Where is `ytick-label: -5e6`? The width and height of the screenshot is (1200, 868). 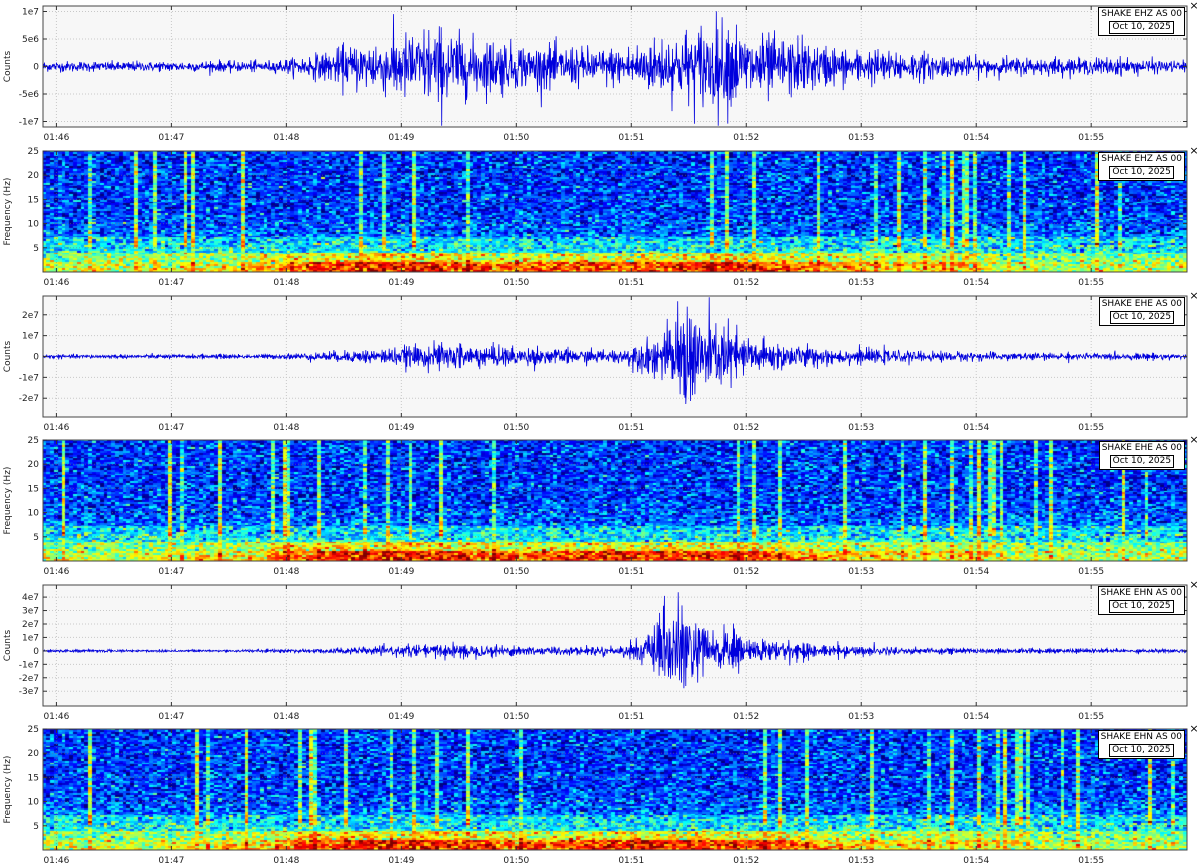
ytick-label: -5e6 is located at coordinates (29, 95).